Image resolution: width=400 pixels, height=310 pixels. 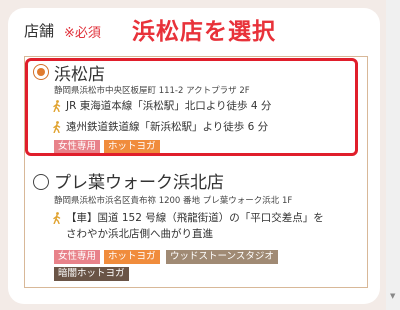 What do you see at coordinates (82, 33) in the screenshot?
I see `required-marker: ※必須` at bounding box center [82, 33].